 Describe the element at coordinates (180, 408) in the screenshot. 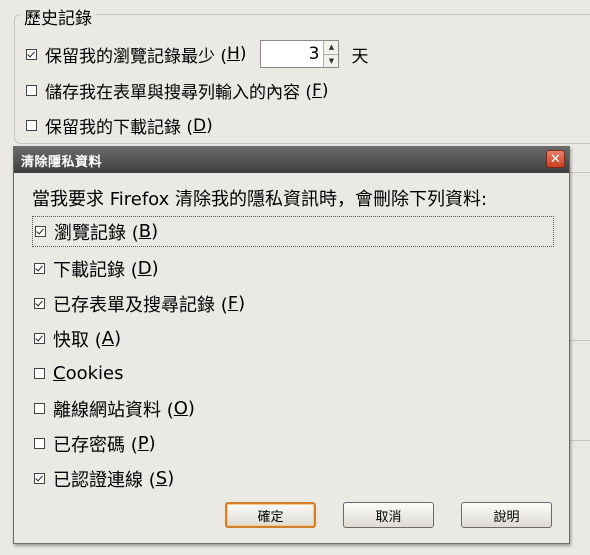

I see `clear-option-accesskey: O` at that location.